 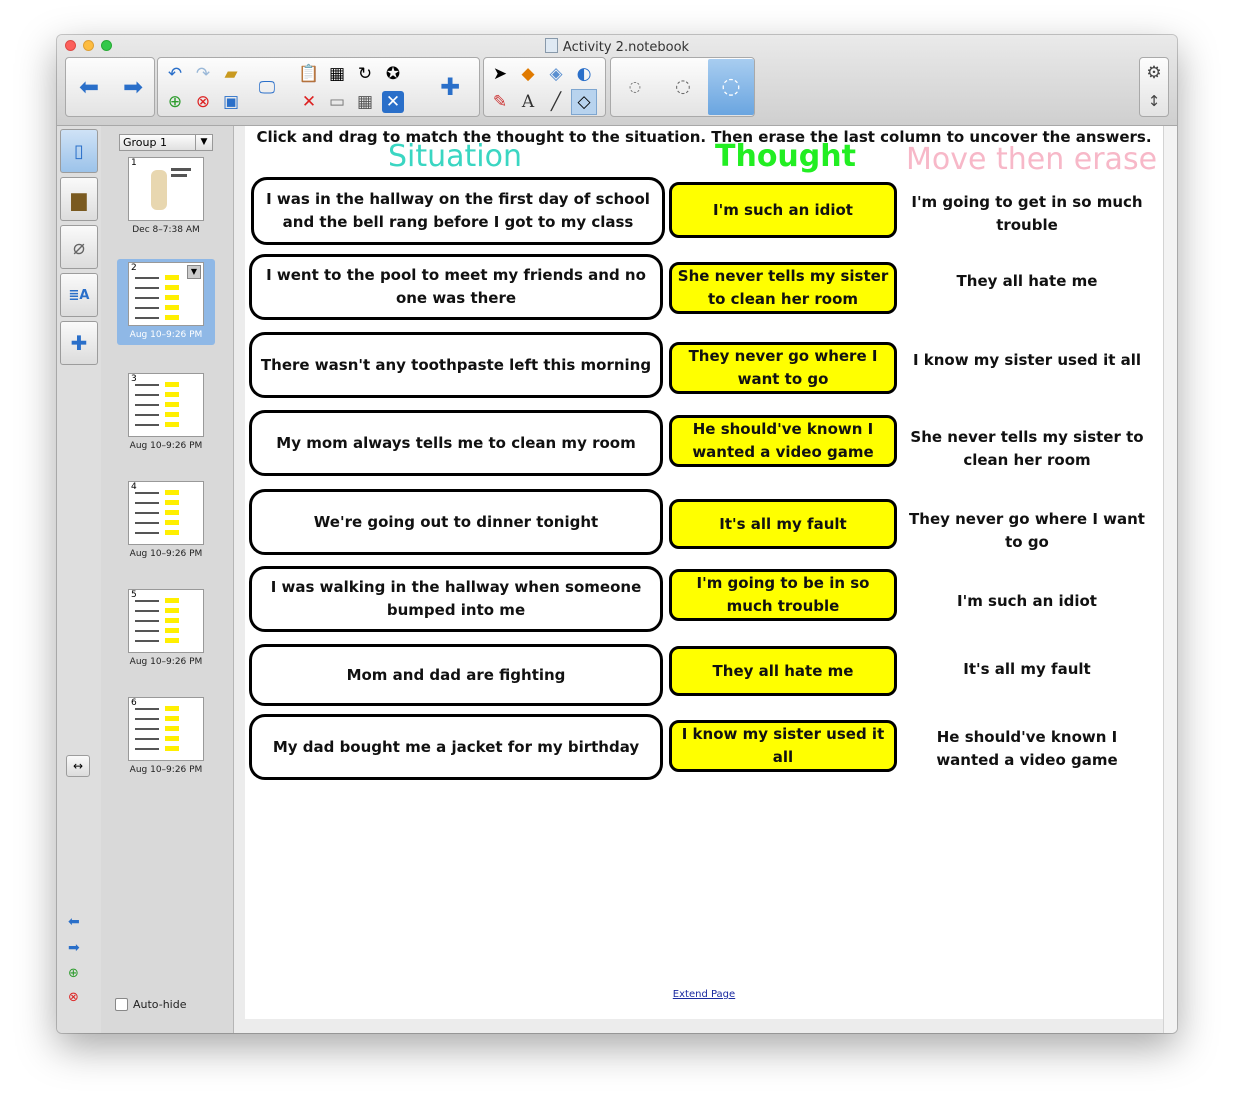 I want to click on fill-tool-button: ◐, so click(x=584, y=74).